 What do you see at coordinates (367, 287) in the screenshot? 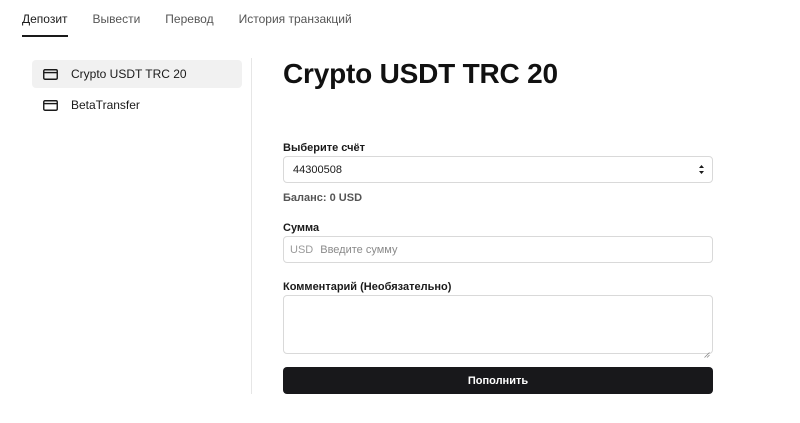
I see `comment-label: Комментарий (Необязательно)` at bounding box center [367, 287].